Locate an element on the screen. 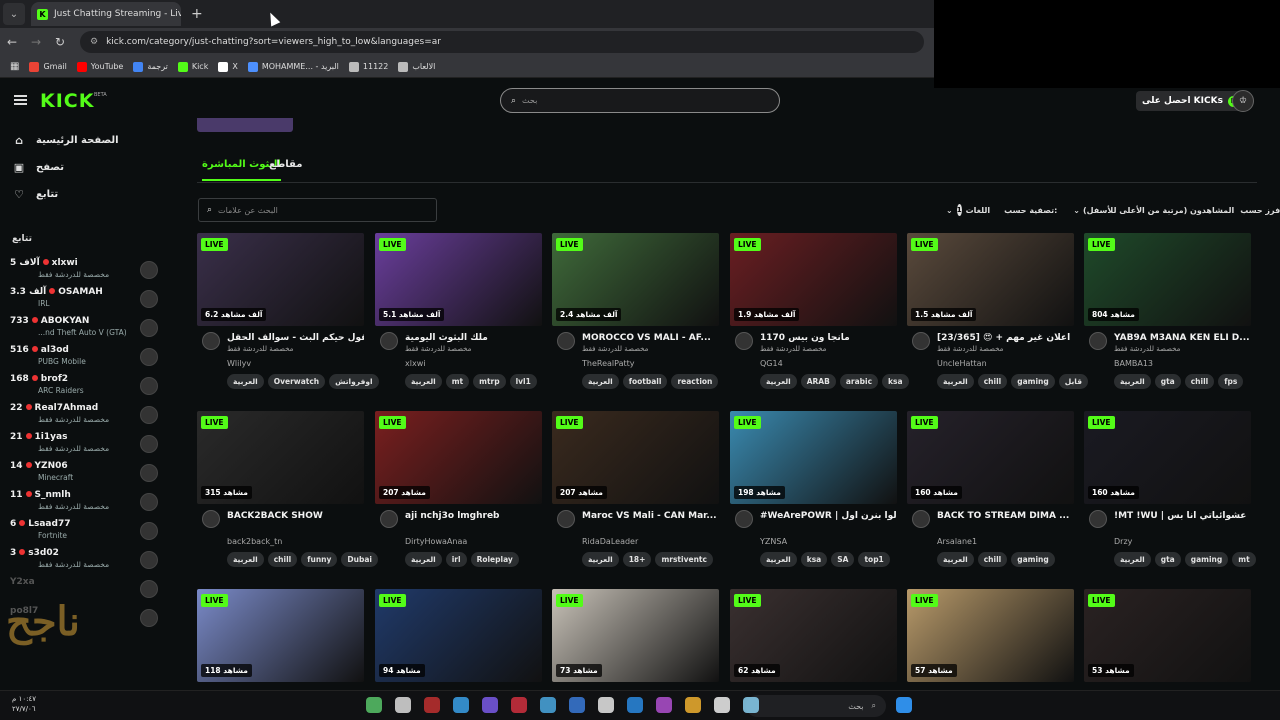  channel-name: DirtyHowaAnaa is located at coordinates (436, 541).